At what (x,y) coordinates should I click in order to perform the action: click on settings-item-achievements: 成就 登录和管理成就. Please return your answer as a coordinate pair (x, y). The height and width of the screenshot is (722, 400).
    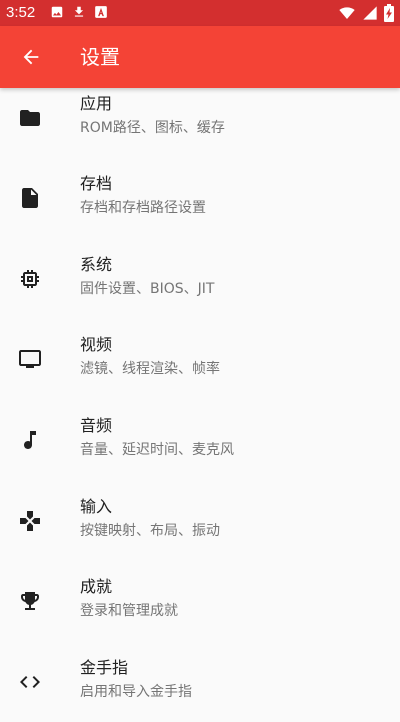
    Looking at the image, I should click on (200, 601).